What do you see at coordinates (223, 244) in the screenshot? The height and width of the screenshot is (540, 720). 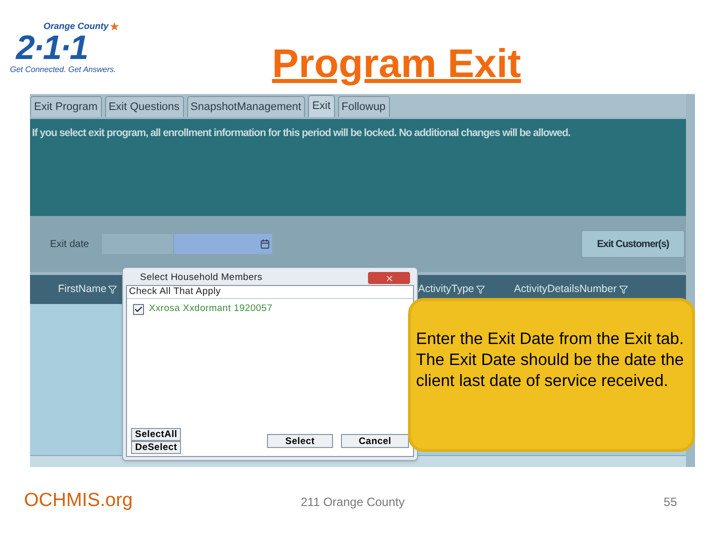 I see `date-input` at bounding box center [223, 244].